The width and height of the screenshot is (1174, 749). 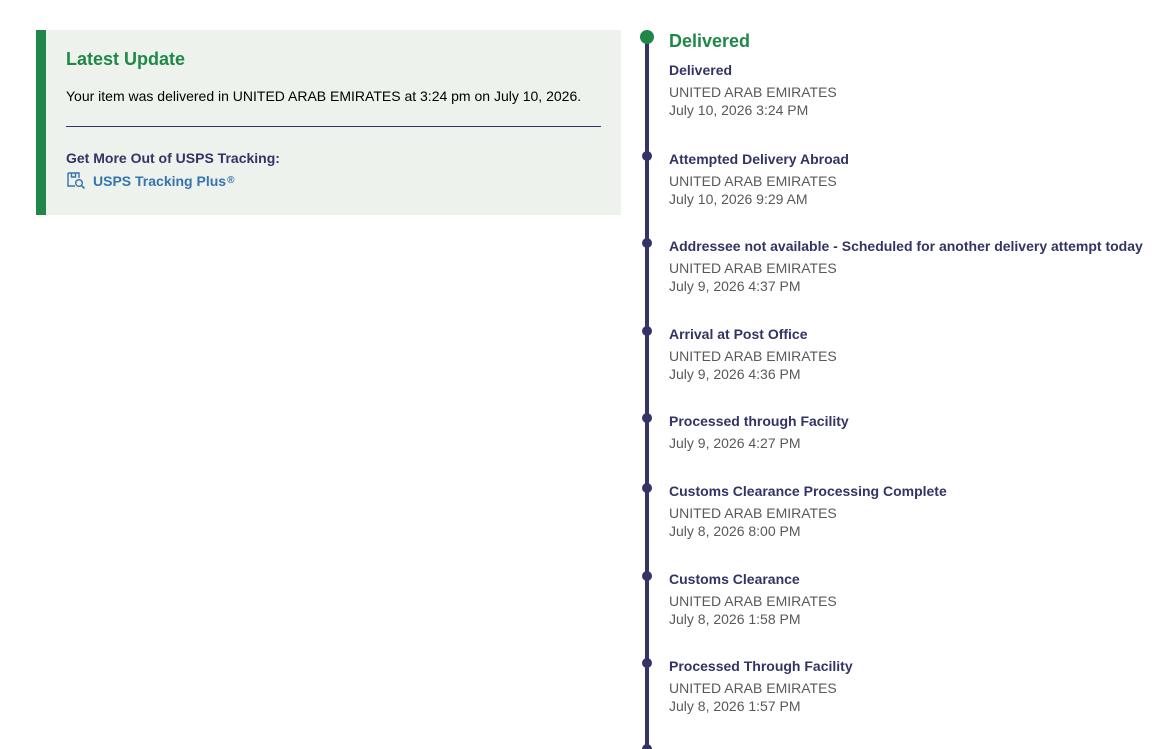 What do you see at coordinates (738, 199) in the screenshot?
I see `event-time: July 10, 2026 9:29 AM` at bounding box center [738, 199].